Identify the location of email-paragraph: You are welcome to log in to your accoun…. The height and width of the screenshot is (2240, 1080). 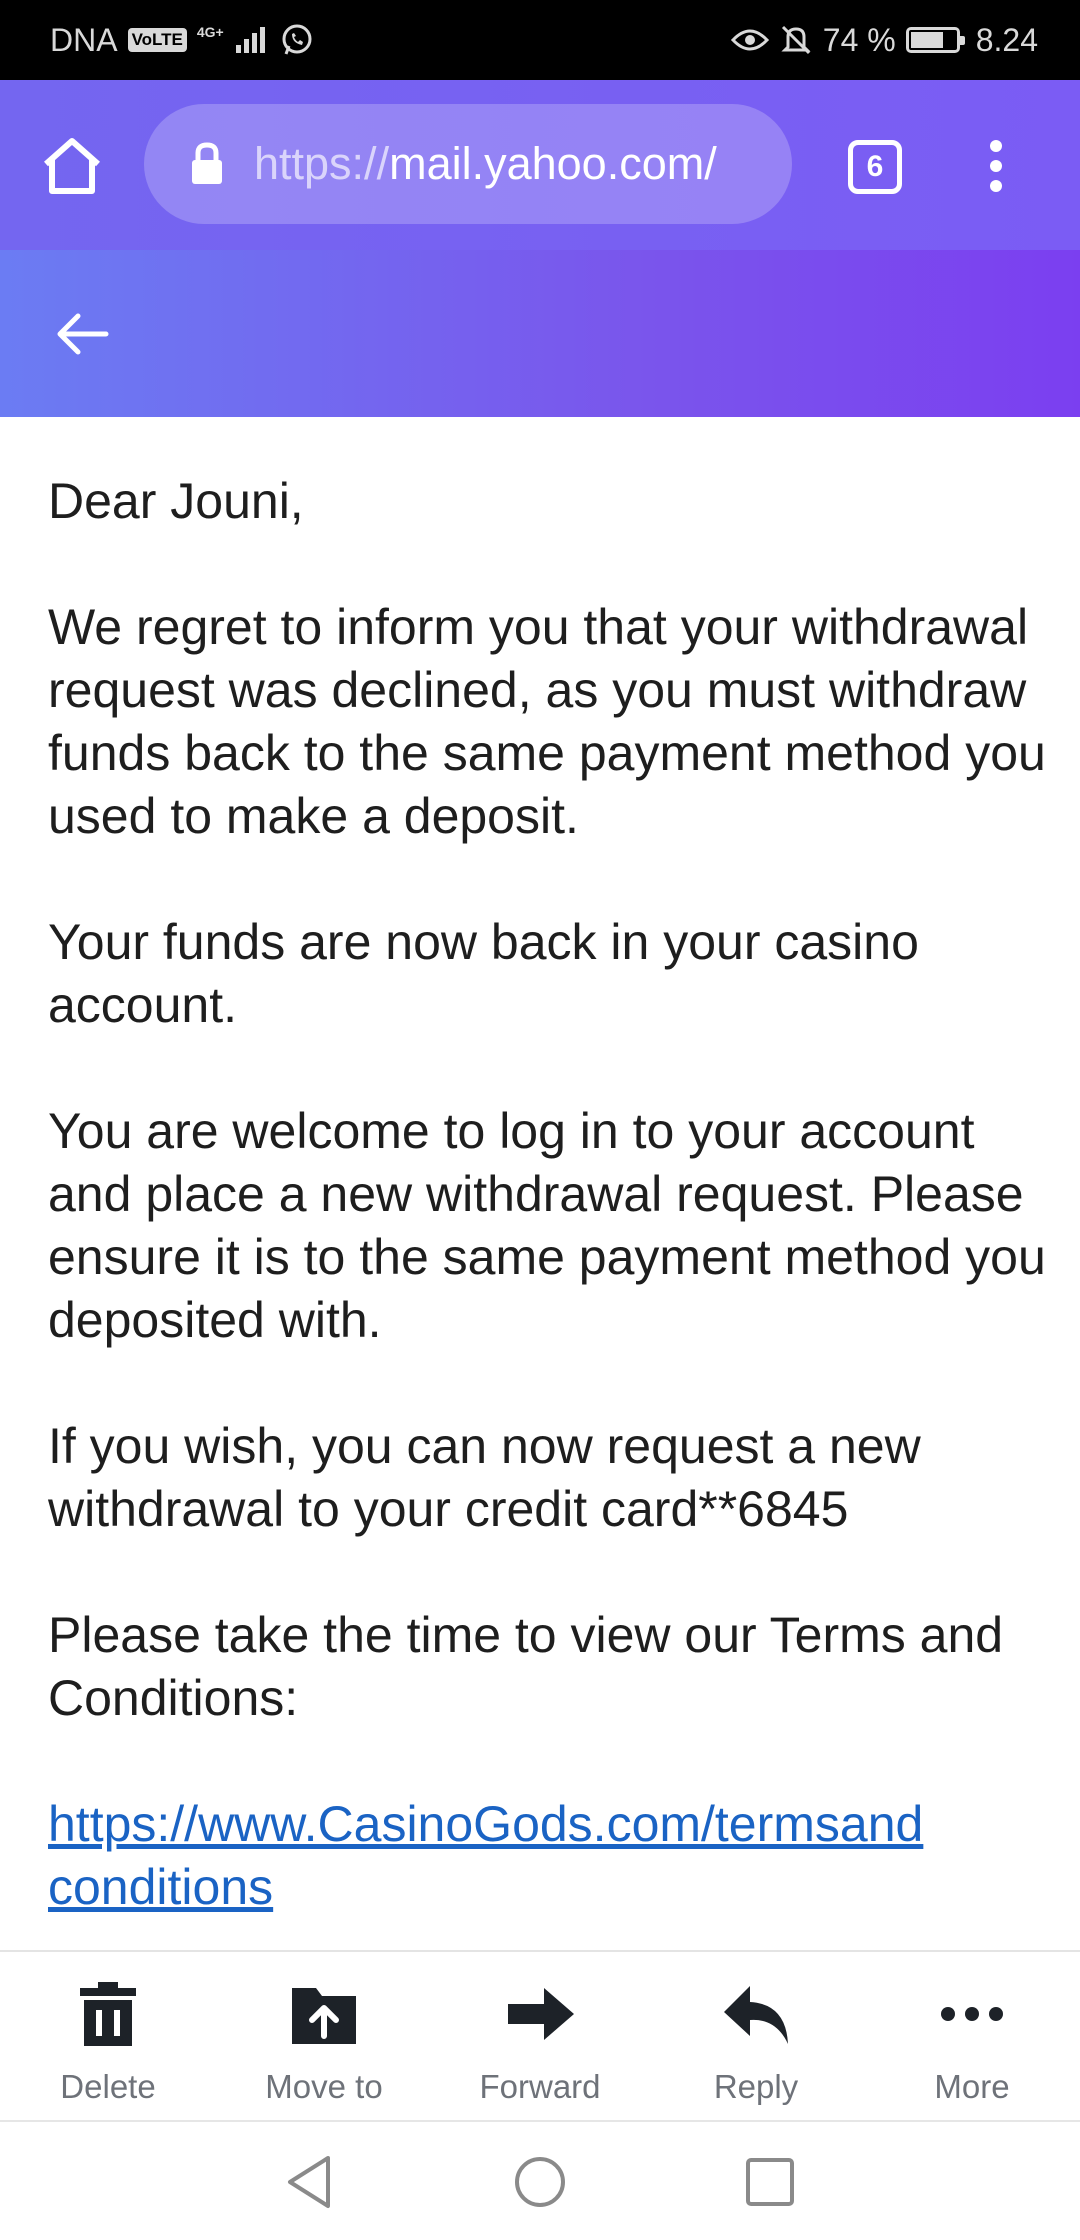
(547, 1225).